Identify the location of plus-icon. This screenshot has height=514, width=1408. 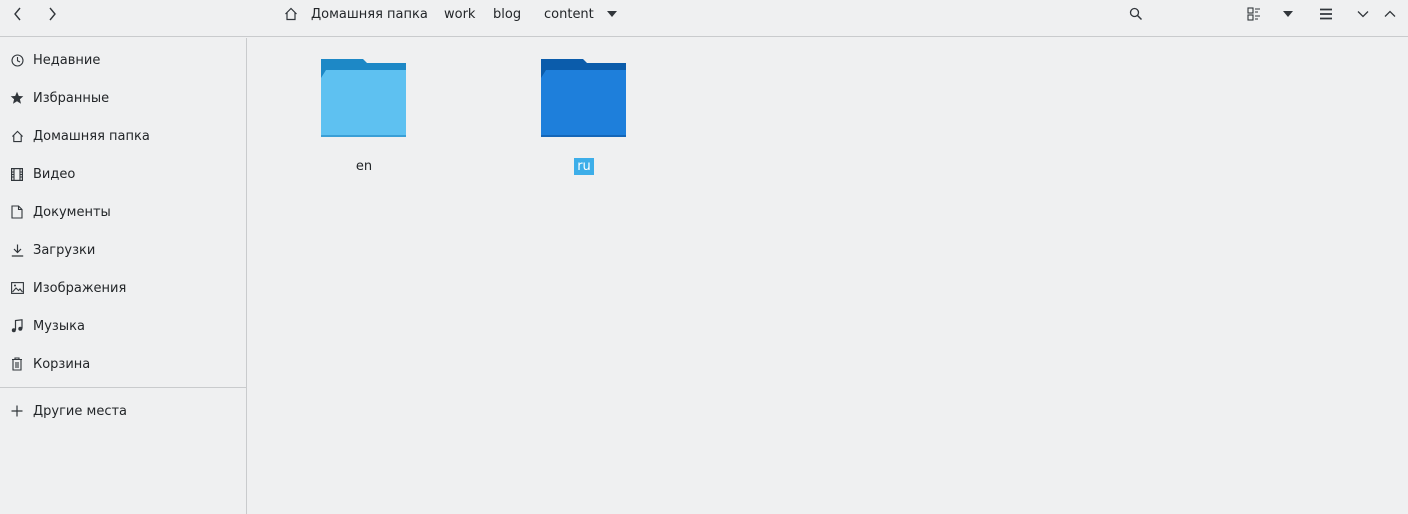
(17, 411).